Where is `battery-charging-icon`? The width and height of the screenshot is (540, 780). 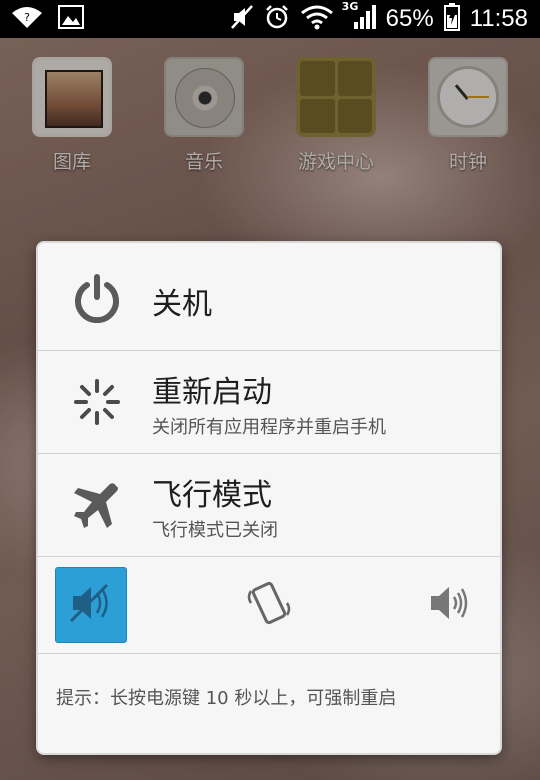
battery-charging-icon is located at coordinates (451, 19).